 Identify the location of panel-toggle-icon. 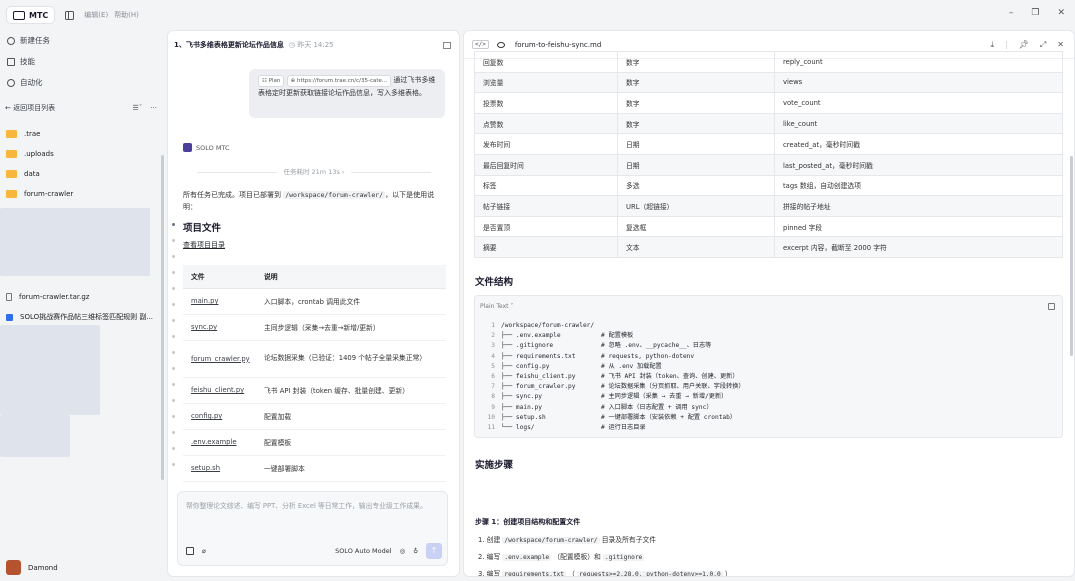
(447, 45).